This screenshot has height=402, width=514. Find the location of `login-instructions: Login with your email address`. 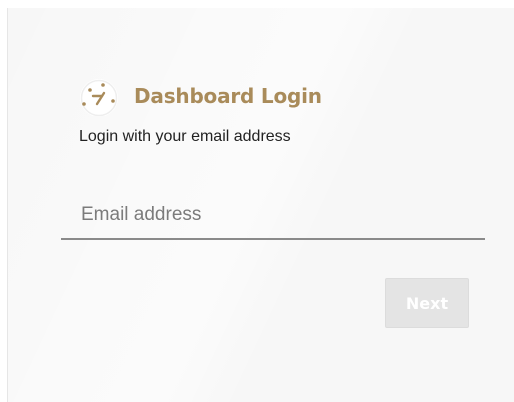

login-instructions: Login with your email address is located at coordinates (185, 136).